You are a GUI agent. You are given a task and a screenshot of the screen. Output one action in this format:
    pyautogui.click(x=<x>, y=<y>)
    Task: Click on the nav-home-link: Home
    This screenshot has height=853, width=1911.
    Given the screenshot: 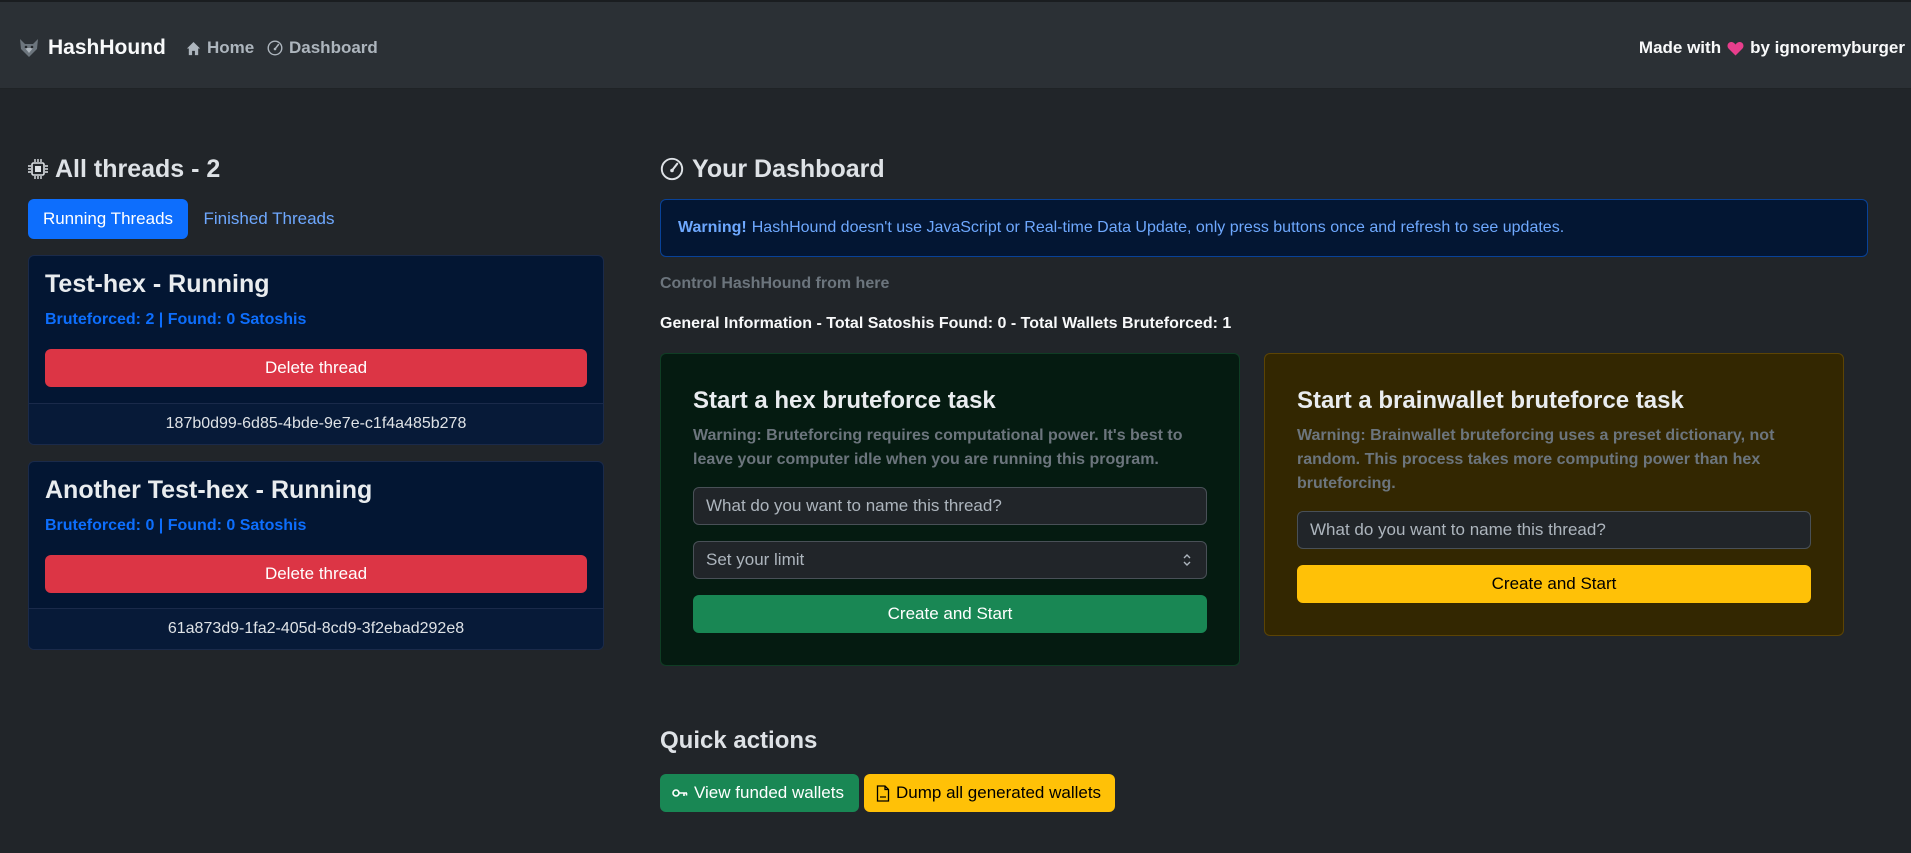 What is the action you would take?
    pyautogui.click(x=220, y=48)
    